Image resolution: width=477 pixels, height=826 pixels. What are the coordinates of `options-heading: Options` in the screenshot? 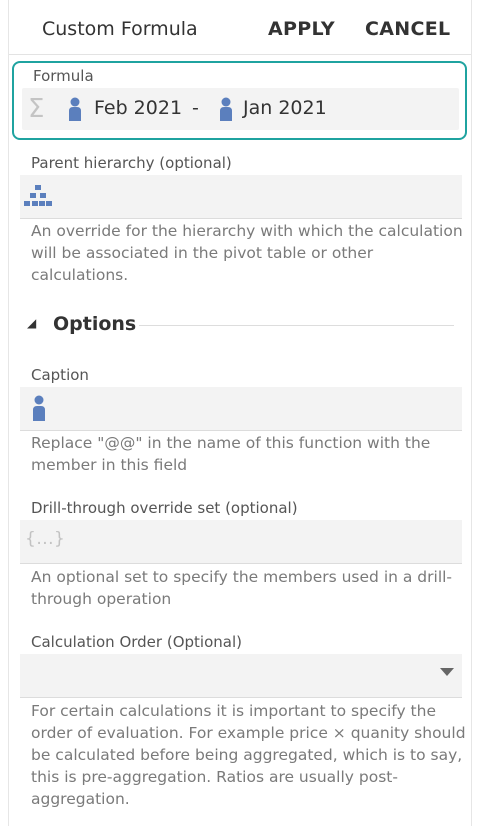 It's located at (95, 324).